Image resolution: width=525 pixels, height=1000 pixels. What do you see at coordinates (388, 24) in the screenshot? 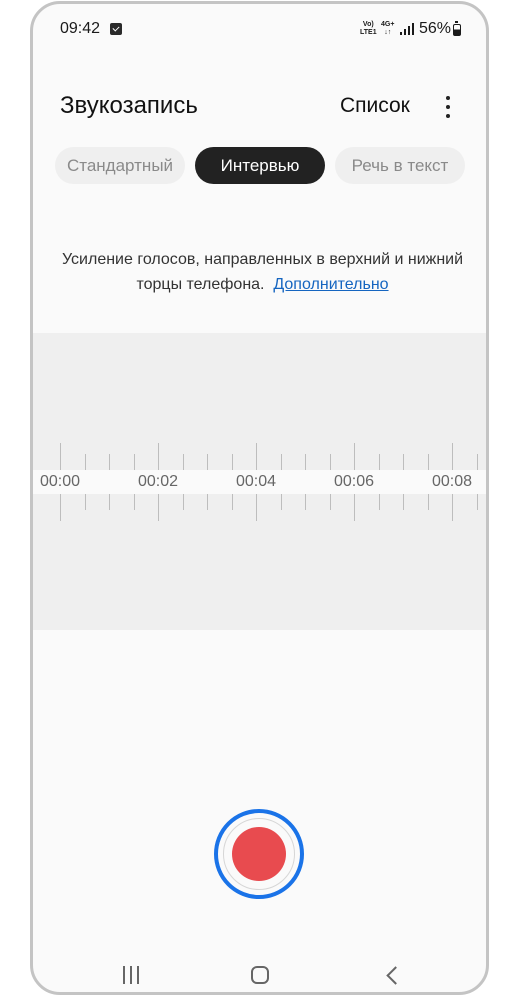
I see `4g-top: 4G+` at bounding box center [388, 24].